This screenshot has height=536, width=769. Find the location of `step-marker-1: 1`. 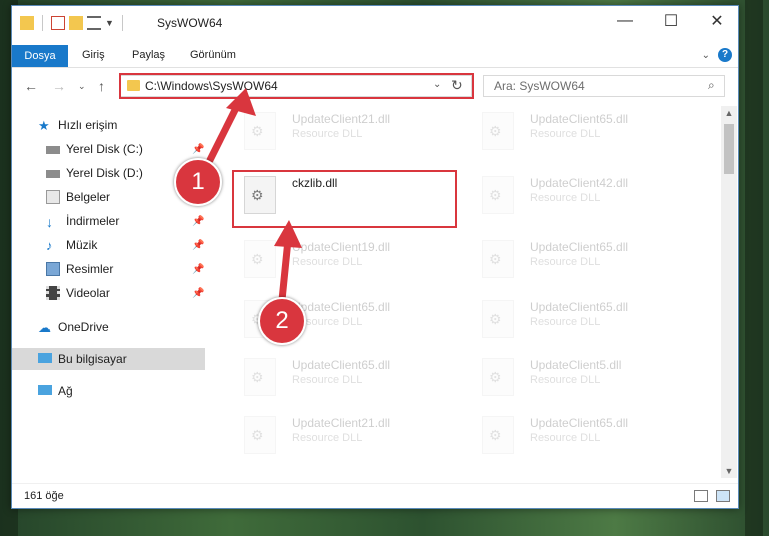

step-marker-1: 1 is located at coordinates (198, 182).